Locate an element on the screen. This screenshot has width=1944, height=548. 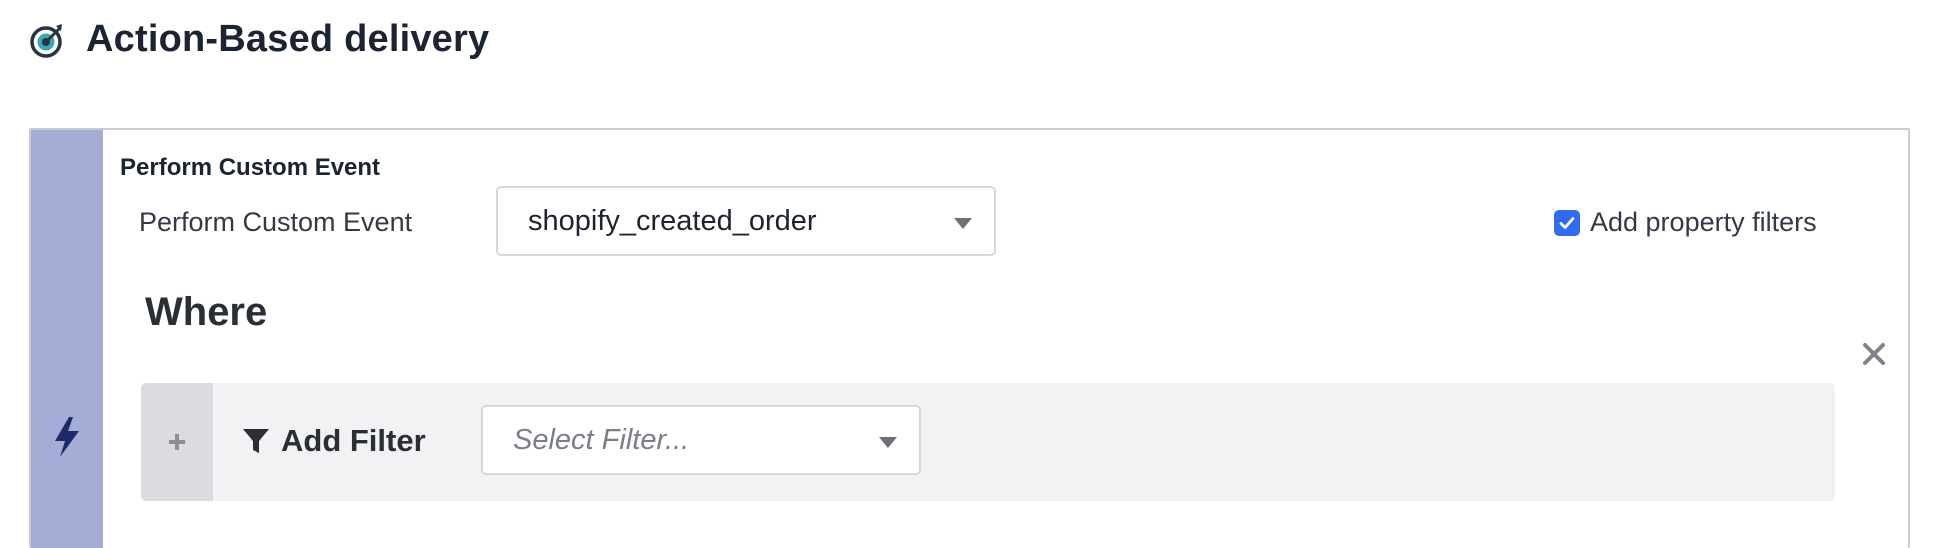
add-filter-label-group: Add Filter is located at coordinates (333, 441).